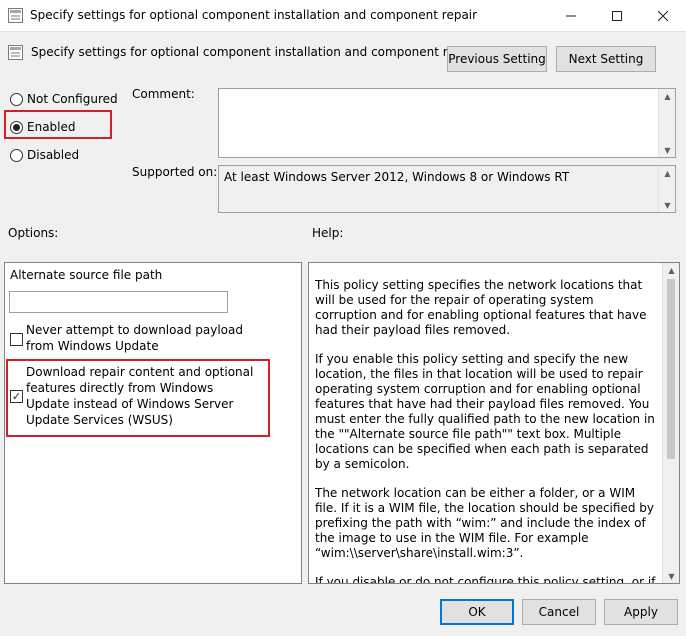 The height and width of the screenshot is (636, 686). What do you see at coordinates (606, 59) in the screenshot?
I see `next-setting-button: Next Setting` at bounding box center [606, 59].